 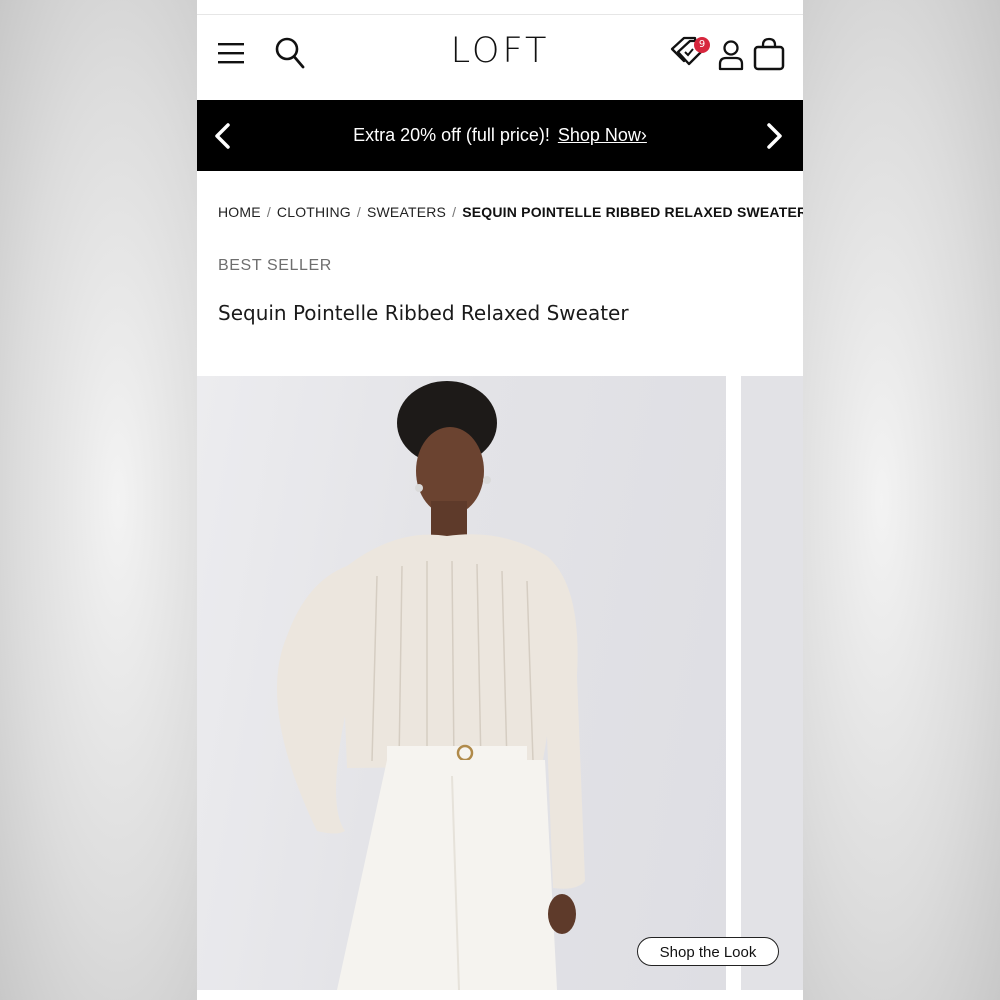 I want to click on site-header: LOFT 9, so click(x=500, y=57).